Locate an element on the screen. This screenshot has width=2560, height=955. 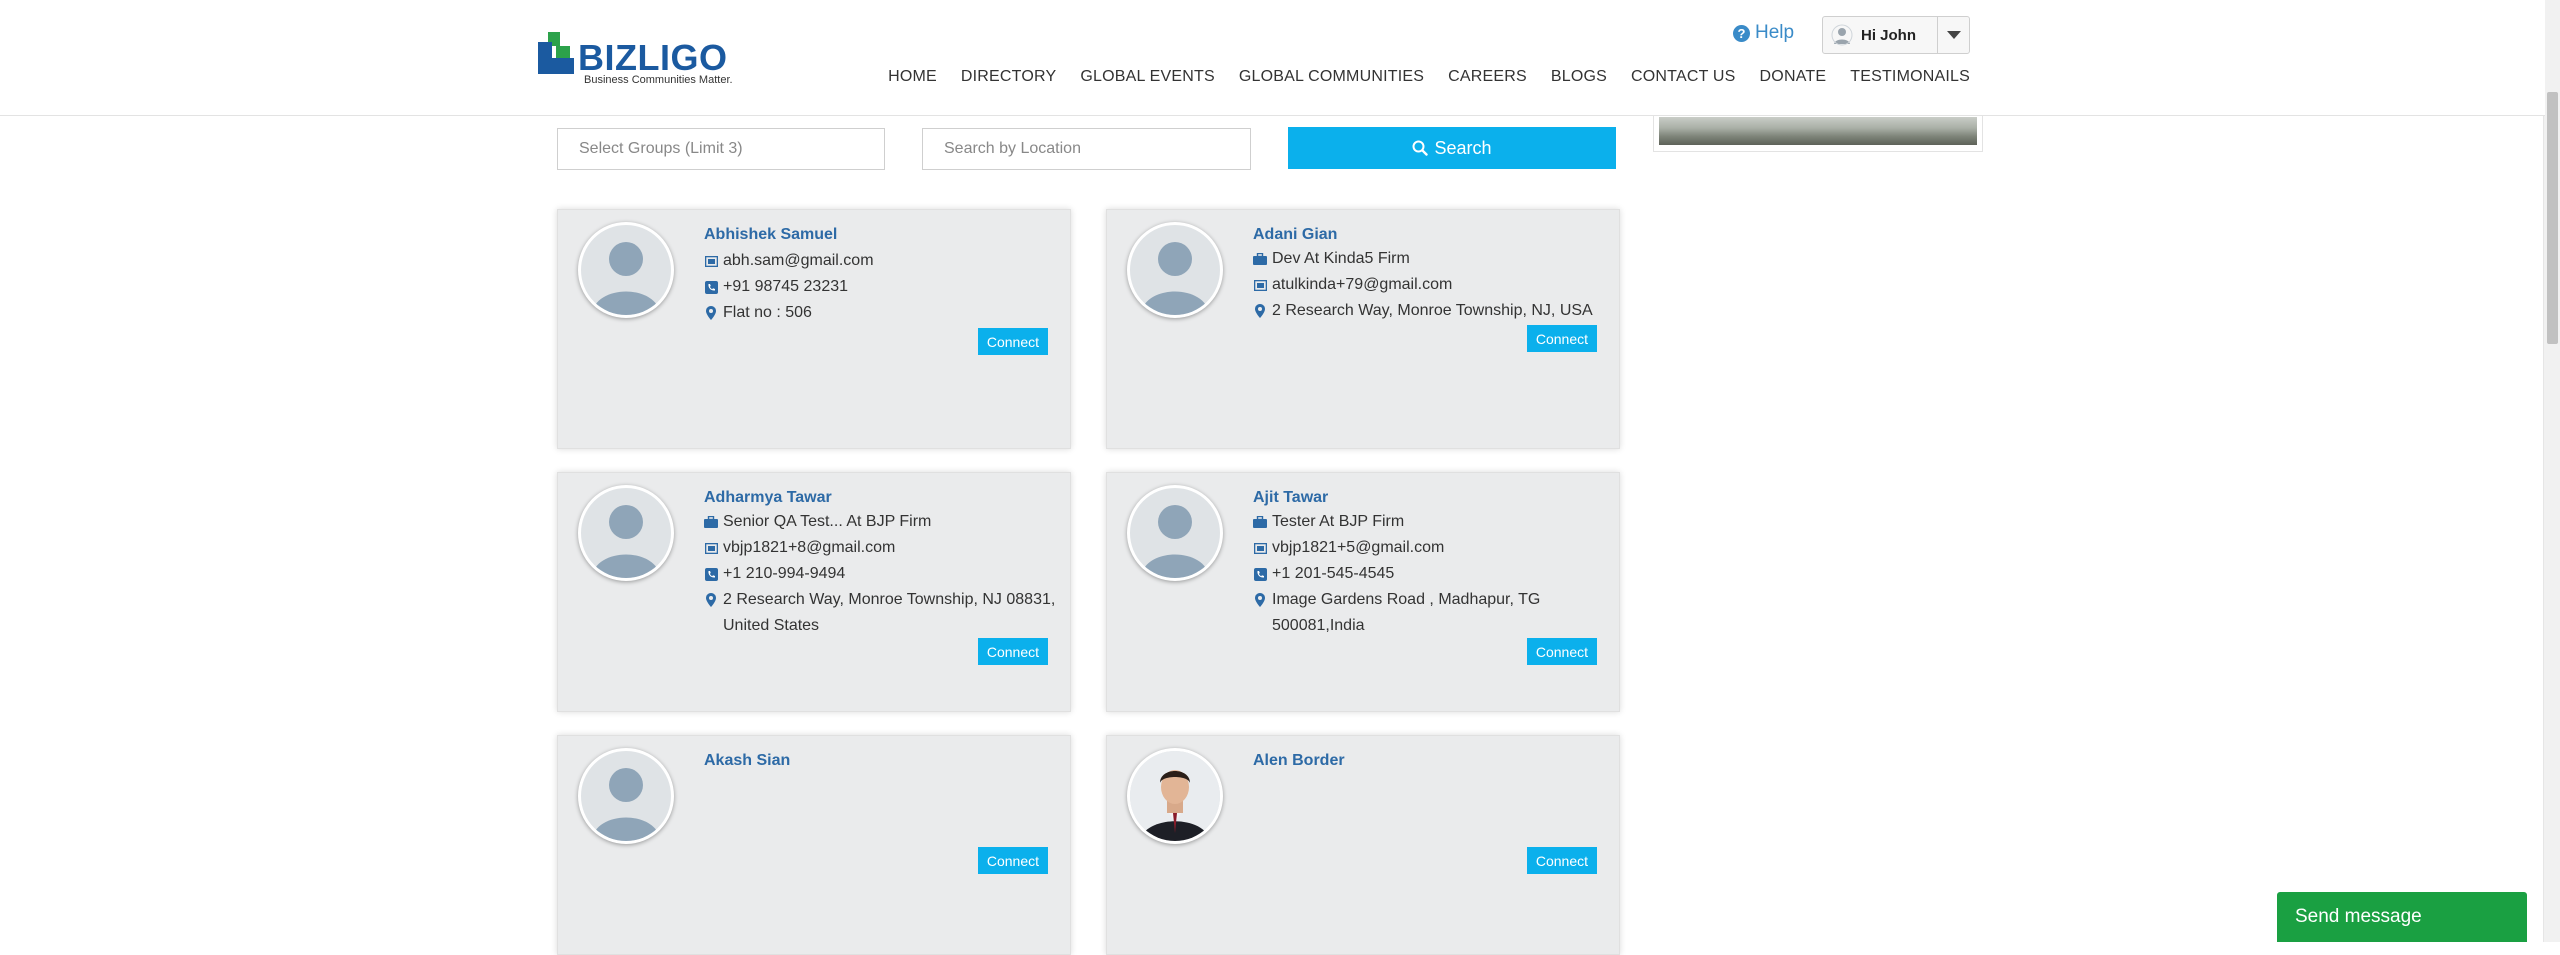
member-company: Tester At BJP Firm is located at coordinates (1429, 522).